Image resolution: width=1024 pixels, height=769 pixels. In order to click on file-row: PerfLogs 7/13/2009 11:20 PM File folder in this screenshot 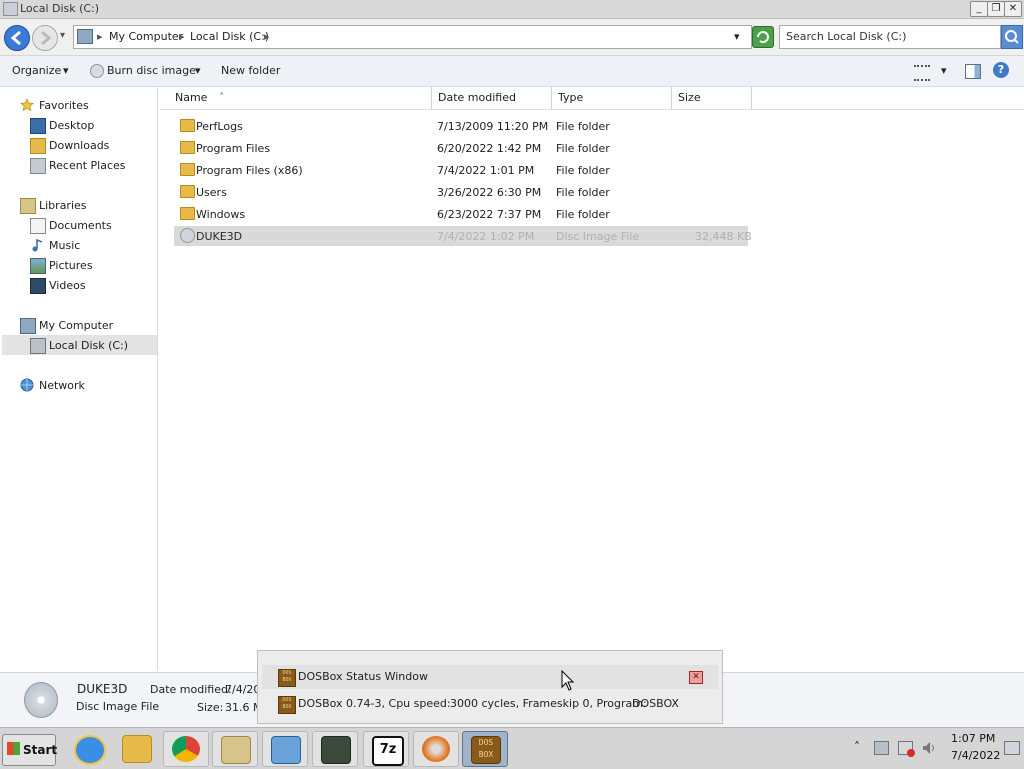, I will do `click(461, 126)`.